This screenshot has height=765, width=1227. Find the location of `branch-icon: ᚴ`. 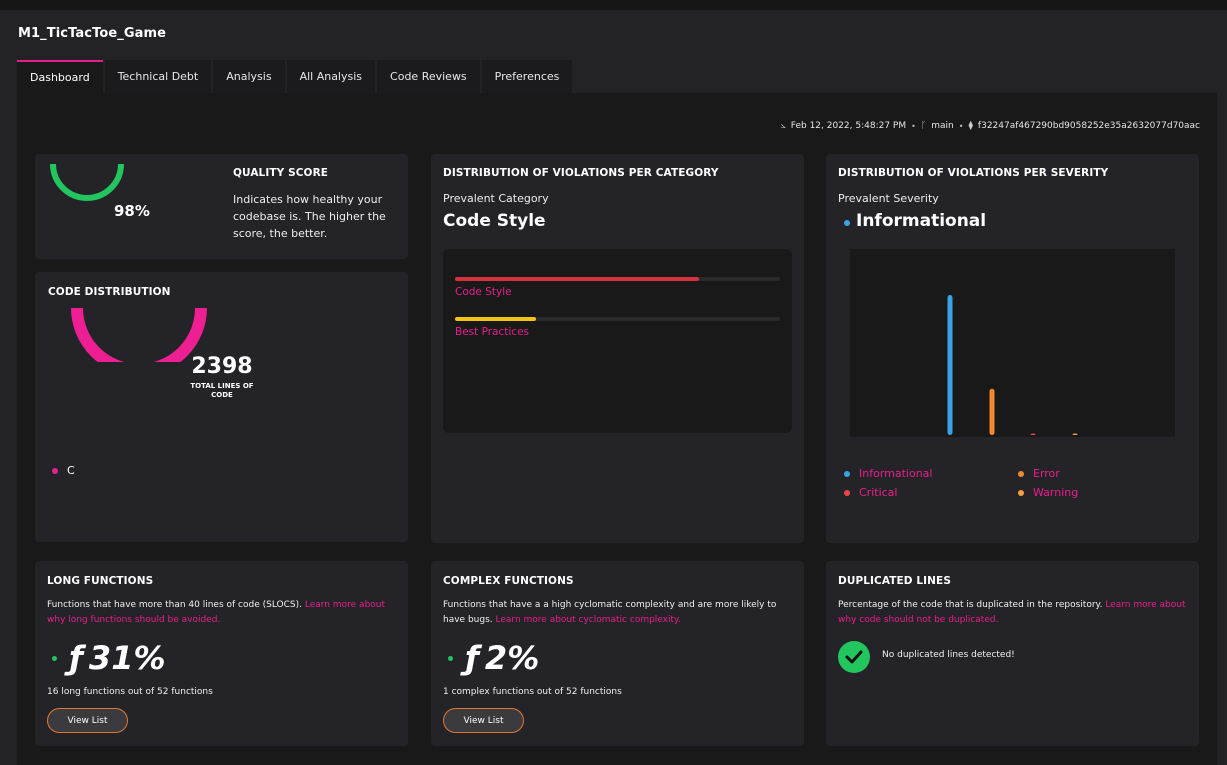

branch-icon: ᚴ is located at coordinates (923, 126).